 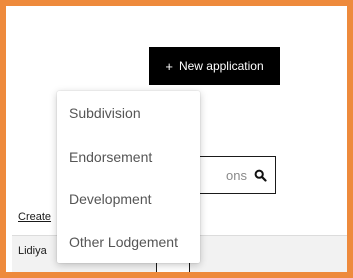 I want to click on search-icon, so click(x=260, y=175).